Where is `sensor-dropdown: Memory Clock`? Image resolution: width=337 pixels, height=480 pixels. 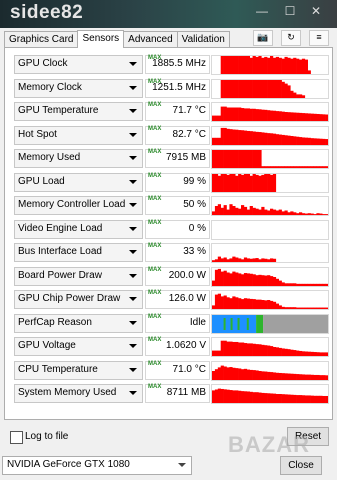 sensor-dropdown: Memory Clock is located at coordinates (78, 88).